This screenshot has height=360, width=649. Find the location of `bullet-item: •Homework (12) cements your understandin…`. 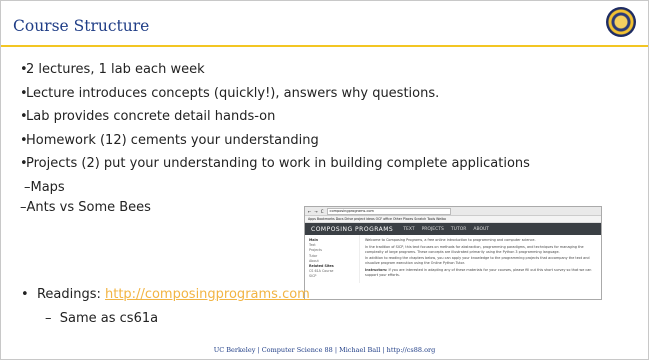

bullet-item: •Homework (12) cements your understandin… is located at coordinates (169, 140).